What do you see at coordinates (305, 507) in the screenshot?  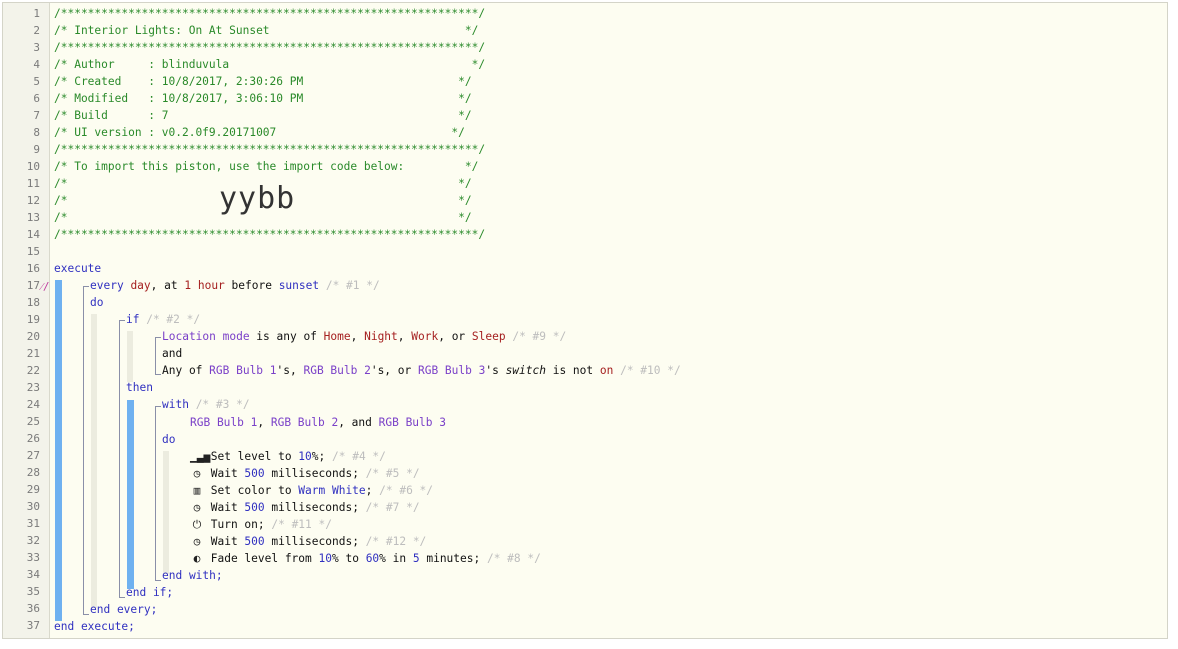 I see `code-line-30: ◷ Wait 500 milliseconds; /* #7 */` at bounding box center [305, 507].